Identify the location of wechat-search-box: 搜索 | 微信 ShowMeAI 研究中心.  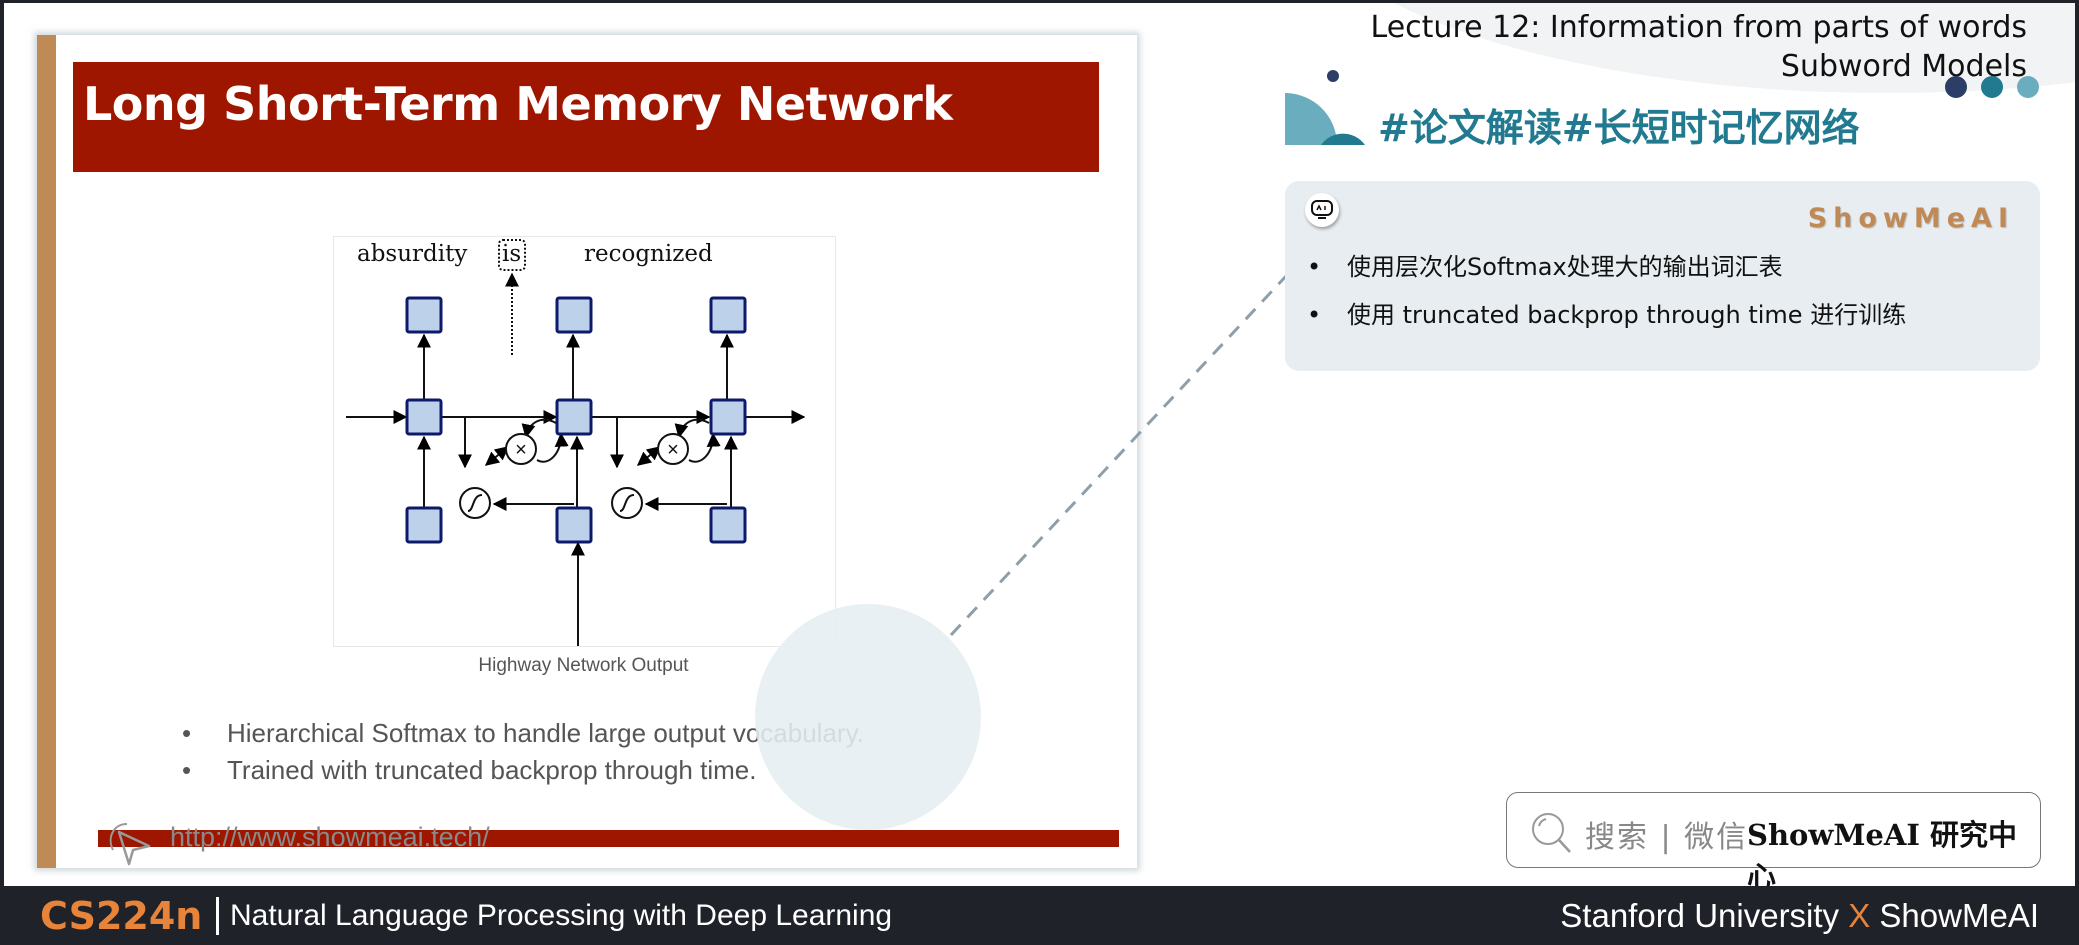
(1773, 839).